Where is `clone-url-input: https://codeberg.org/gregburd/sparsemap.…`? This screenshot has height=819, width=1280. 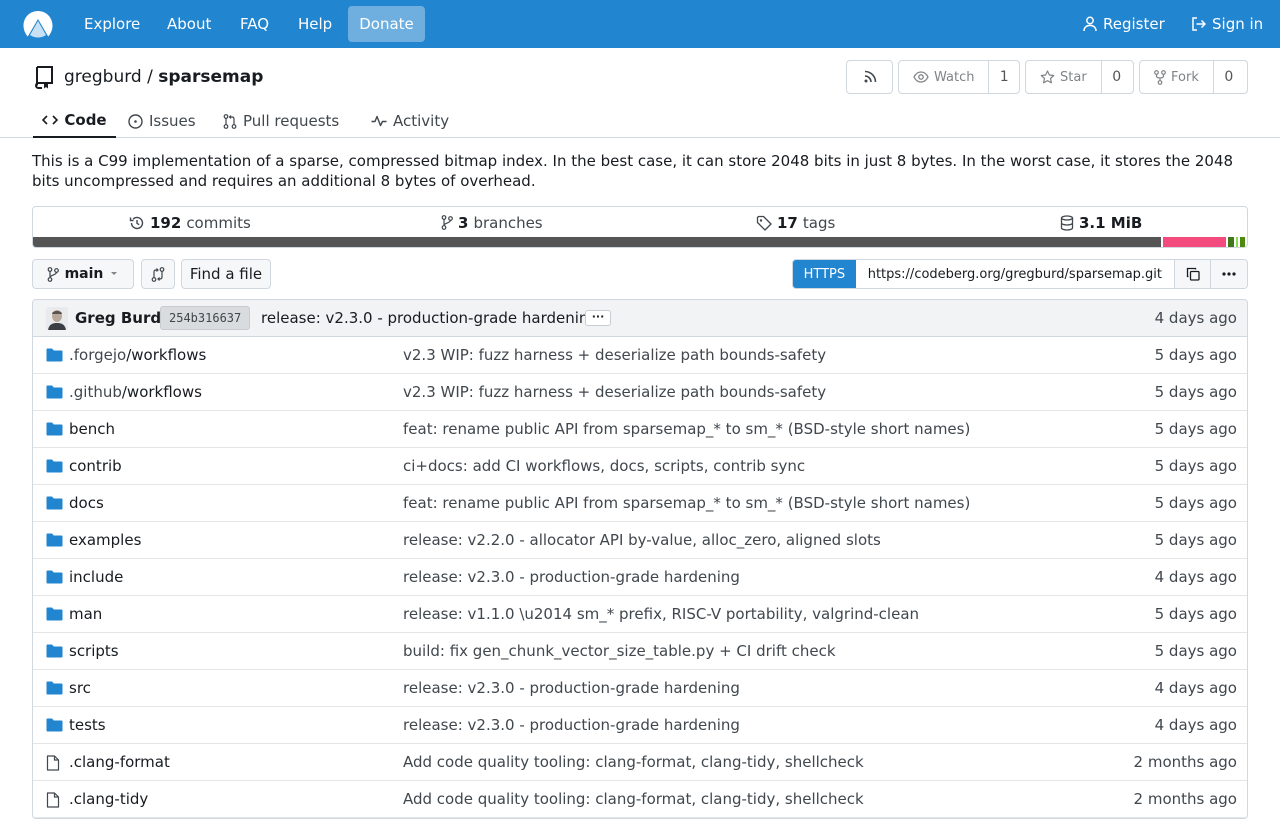 clone-url-input: https://codeberg.org/gregburd/sparsemap.… is located at coordinates (1015, 274).